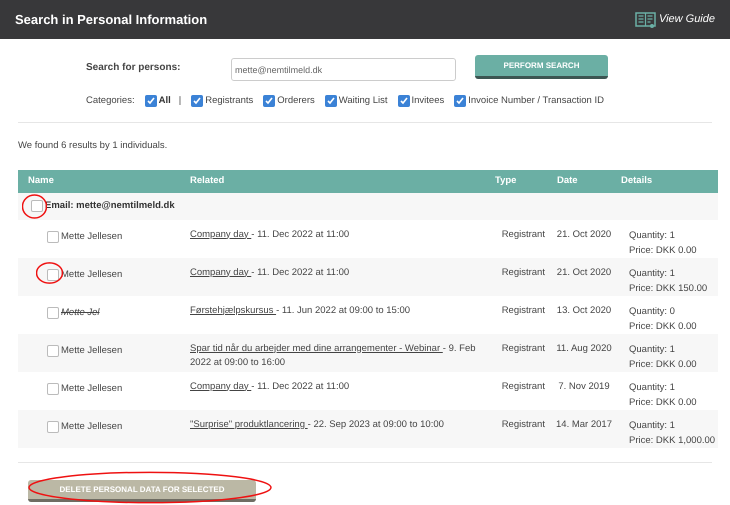  I want to click on column-header: Related, so click(208, 181).